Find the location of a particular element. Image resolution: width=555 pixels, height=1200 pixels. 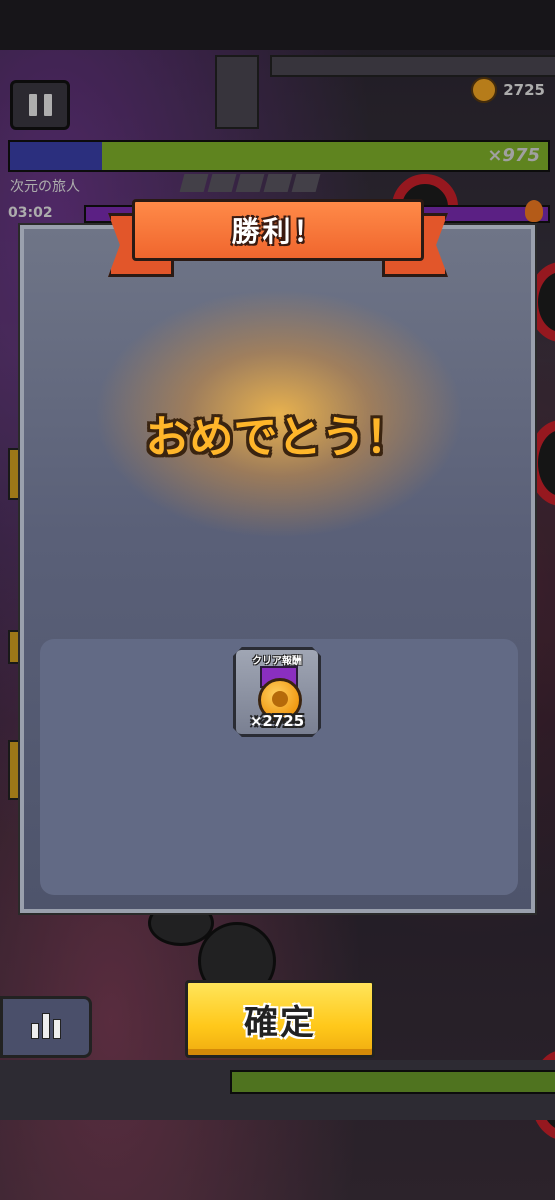

congrats-text: おめでとう！ is located at coordinates (277, 437).